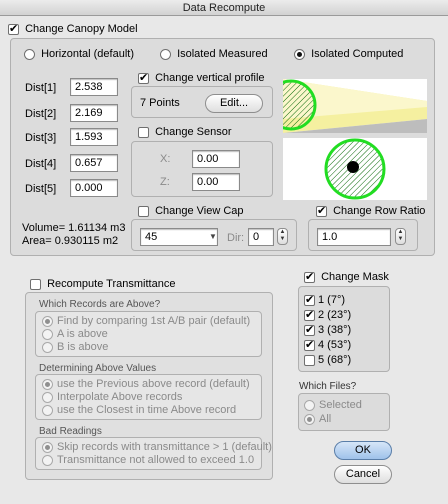 The image size is (448, 504). What do you see at coordinates (216, 159) in the screenshot?
I see `sensor-x-input: 0.00` at bounding box center [216, 159].